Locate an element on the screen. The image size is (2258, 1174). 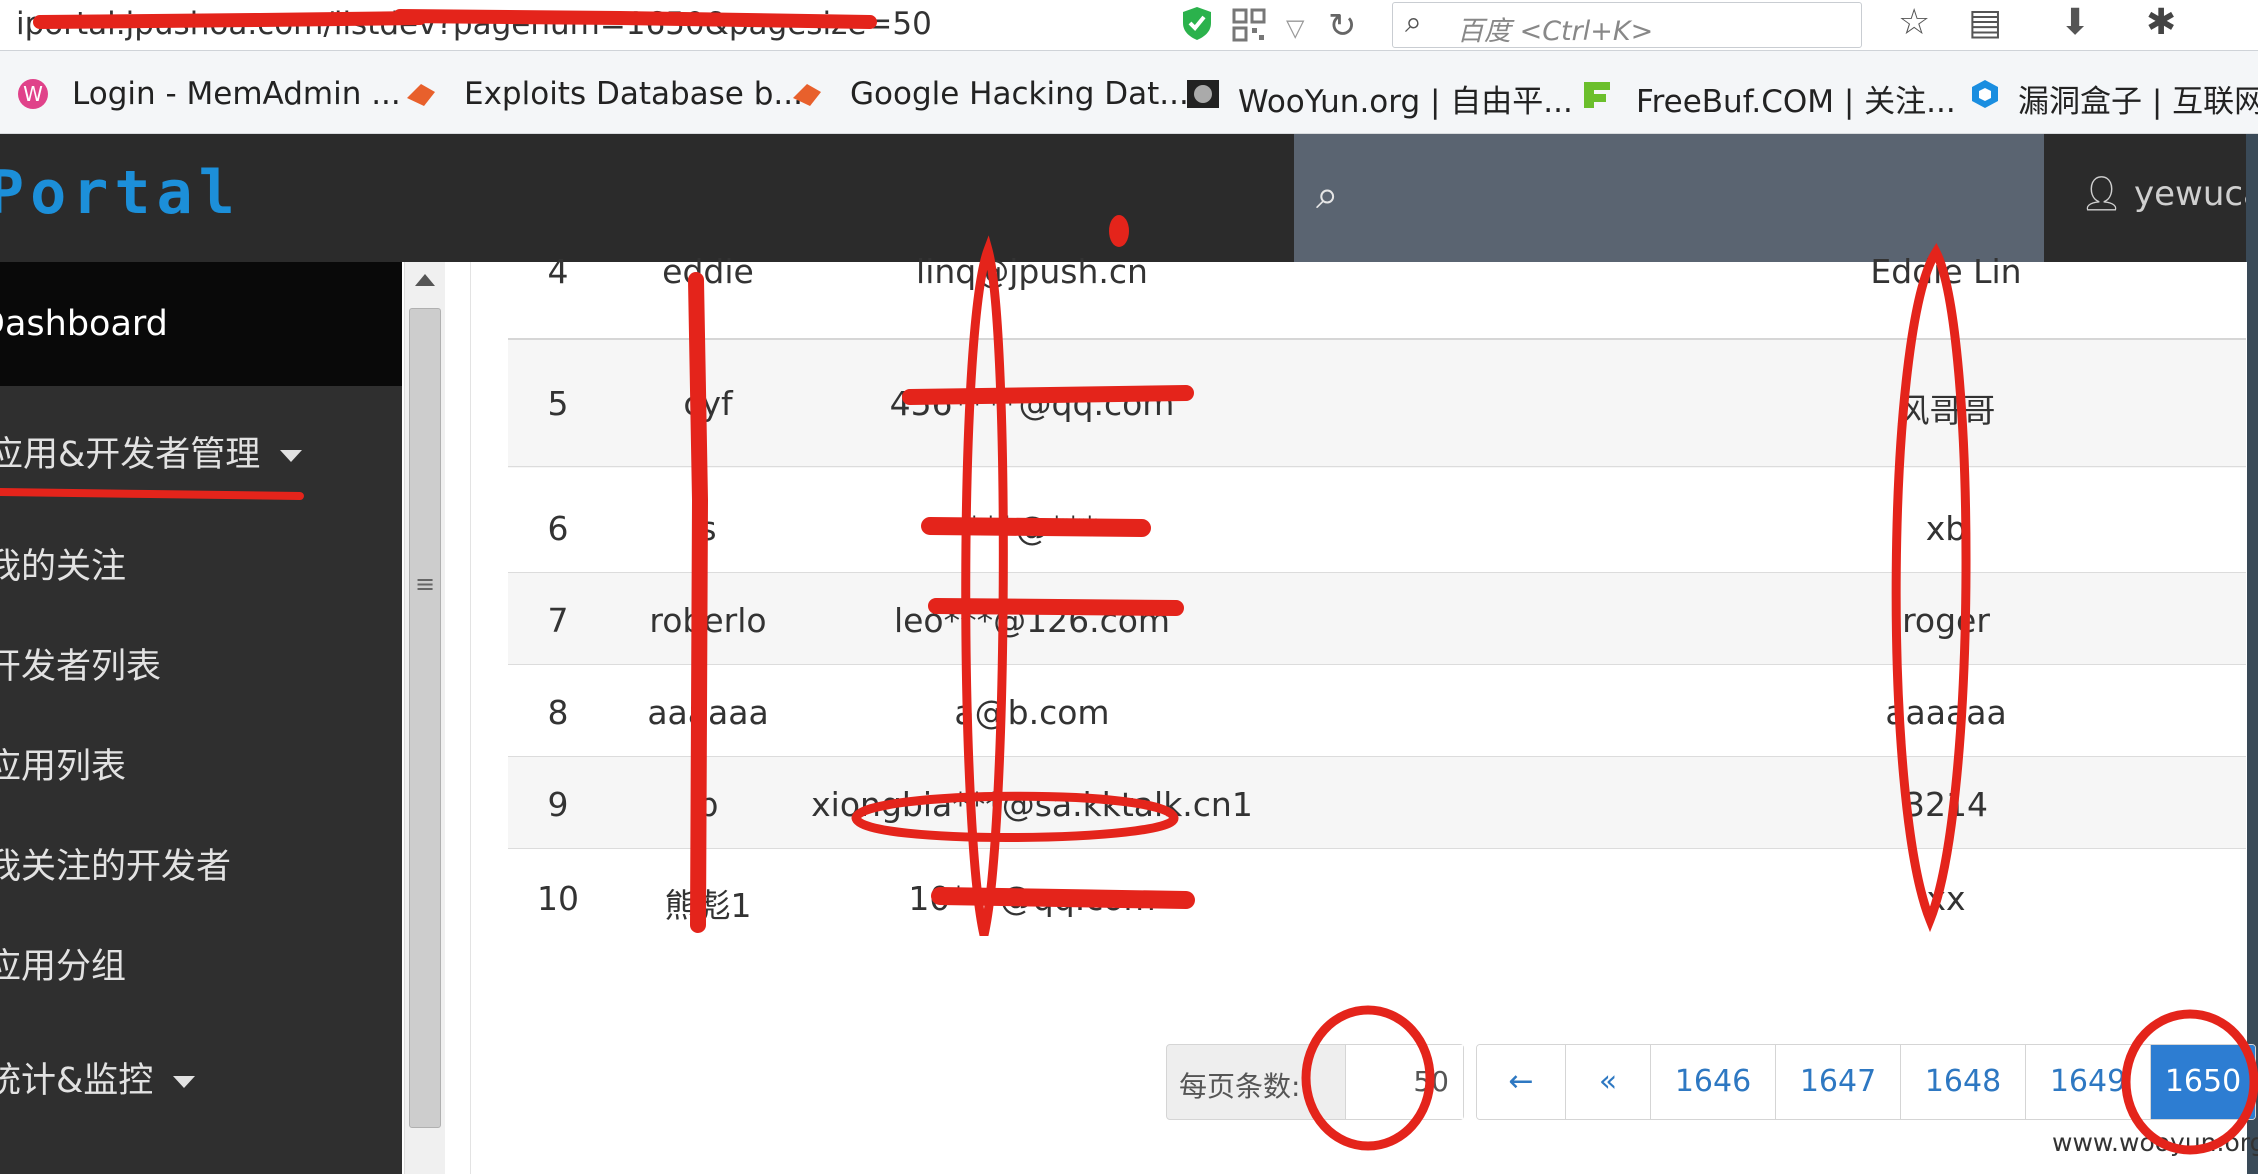
star-icon: ☆ is located at coordinates (1914, 22).